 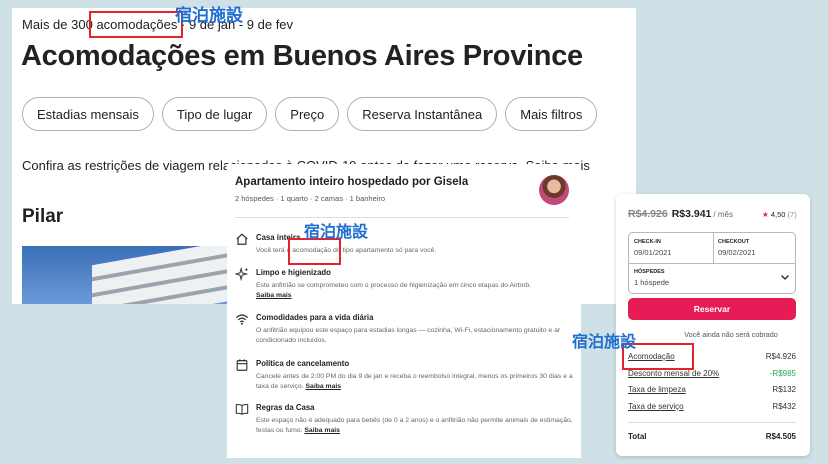 I want to click on filter-more: Mais filtros, so click(x=551, y=114).